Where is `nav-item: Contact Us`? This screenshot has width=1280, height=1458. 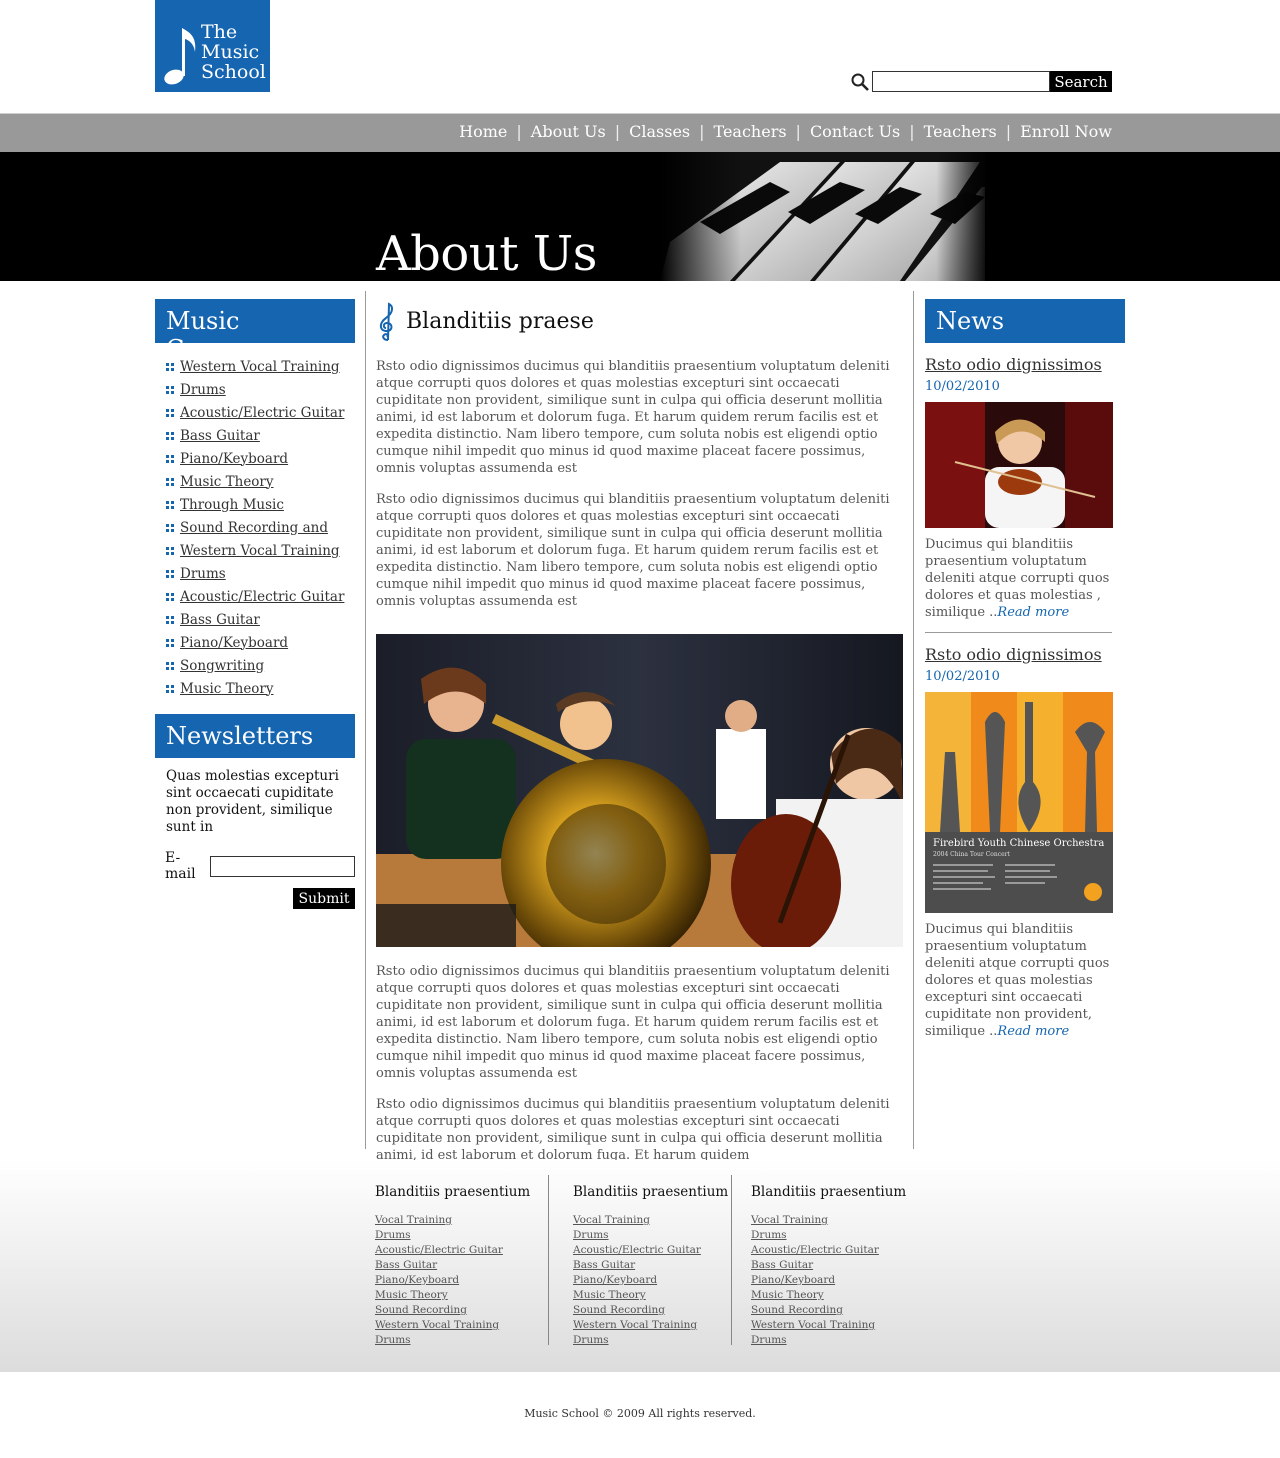
nav-item: Contact Us is located at coordinates (855, 131).